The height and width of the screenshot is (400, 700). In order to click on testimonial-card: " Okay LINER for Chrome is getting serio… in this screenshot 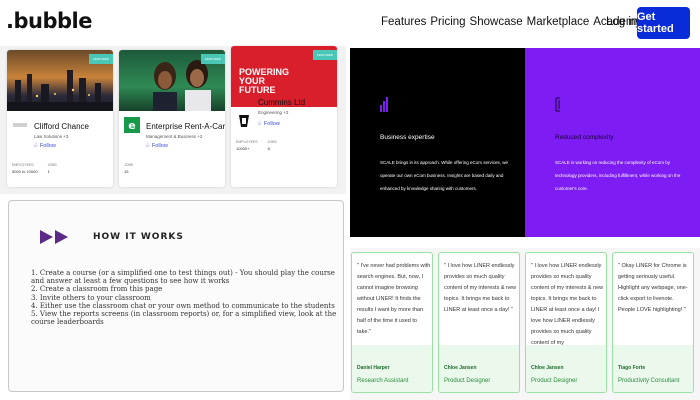, I will do `click(653, 322)`.